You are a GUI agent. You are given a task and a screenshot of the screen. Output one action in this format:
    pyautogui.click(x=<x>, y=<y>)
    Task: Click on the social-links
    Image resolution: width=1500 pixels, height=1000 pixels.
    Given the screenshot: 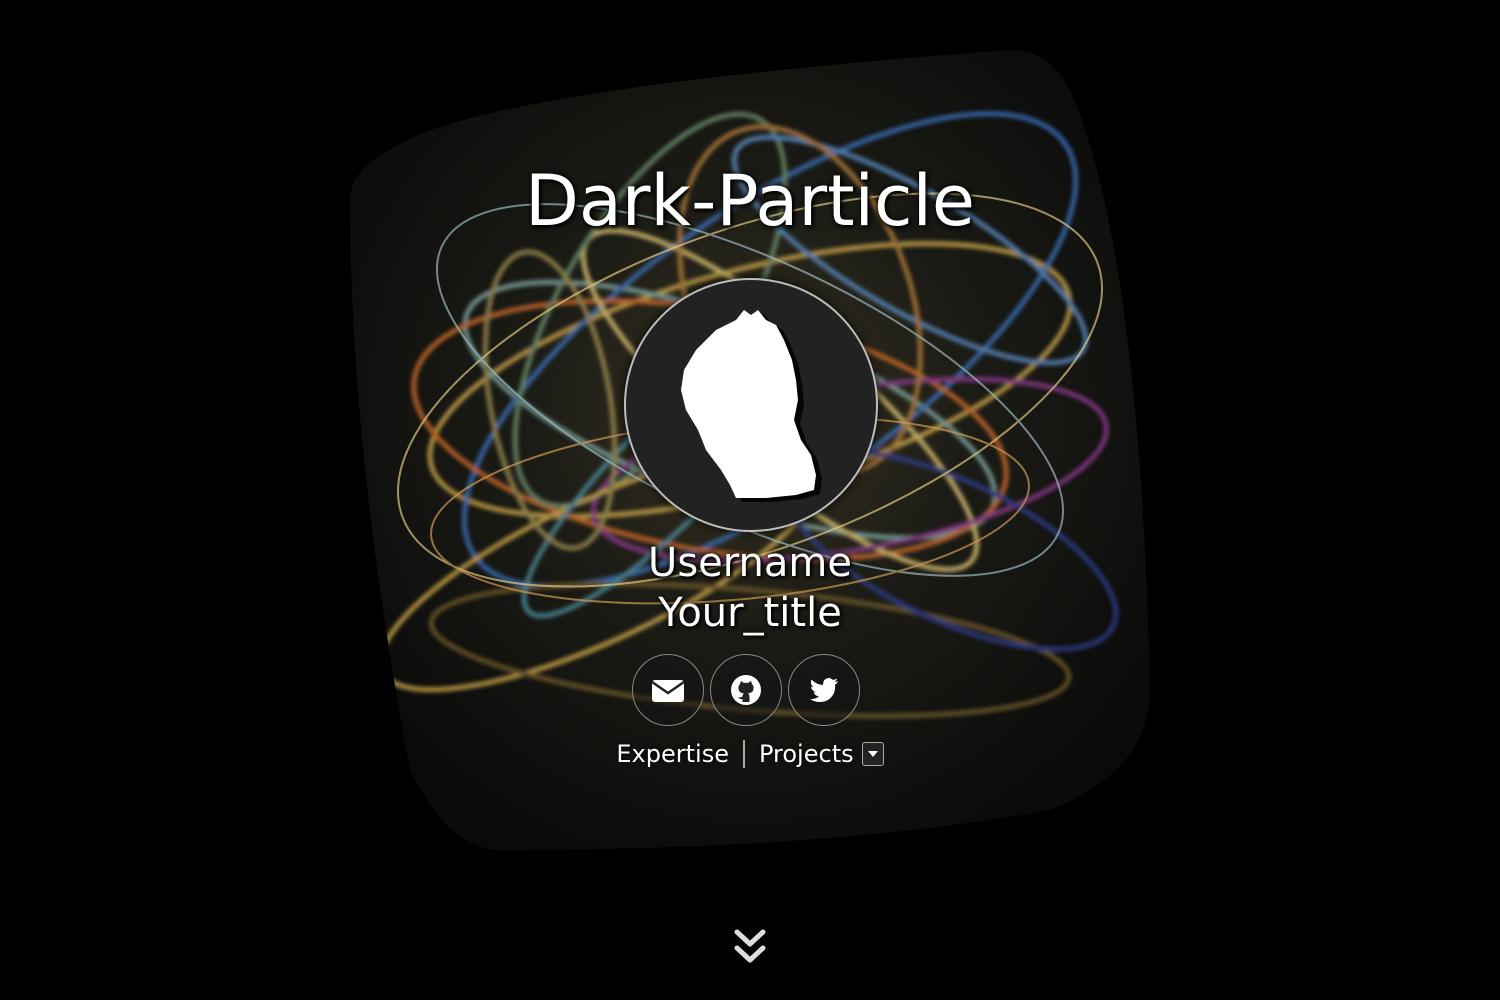 What is the action you would take?
    pyautogui.click(x=752, y=691)
    